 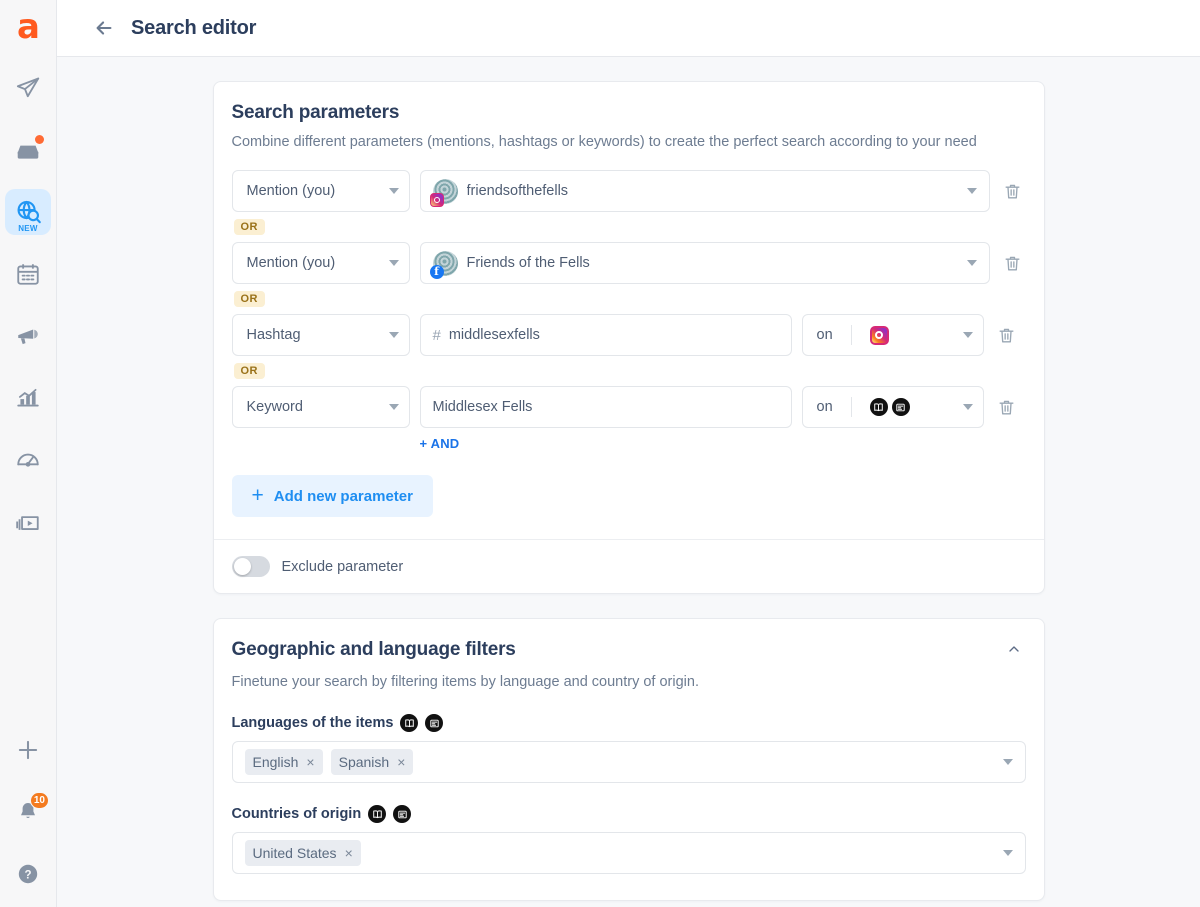 I want to click on plus-icon, so click(x=28, y=750).